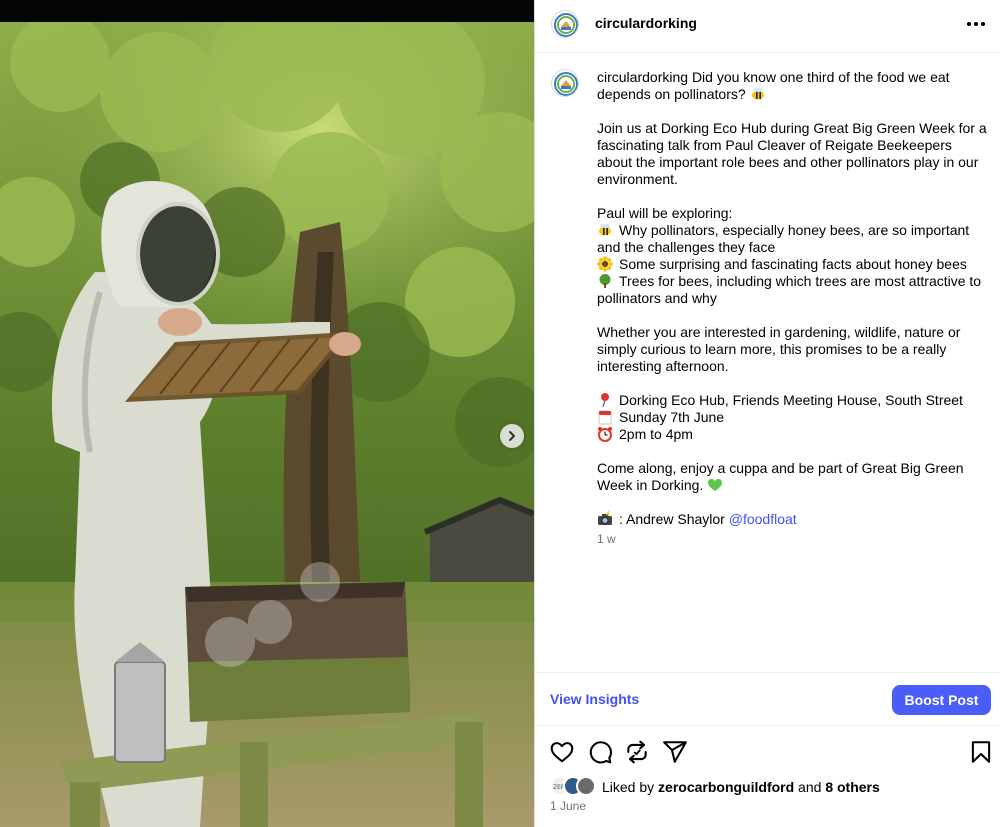 The width and height of the screenshot is (1000, 827). What do you see at coordinates (650, 485) in the screenshot?
I see `caption-text: Week in Dorking.` at bounding box center [650, 485].